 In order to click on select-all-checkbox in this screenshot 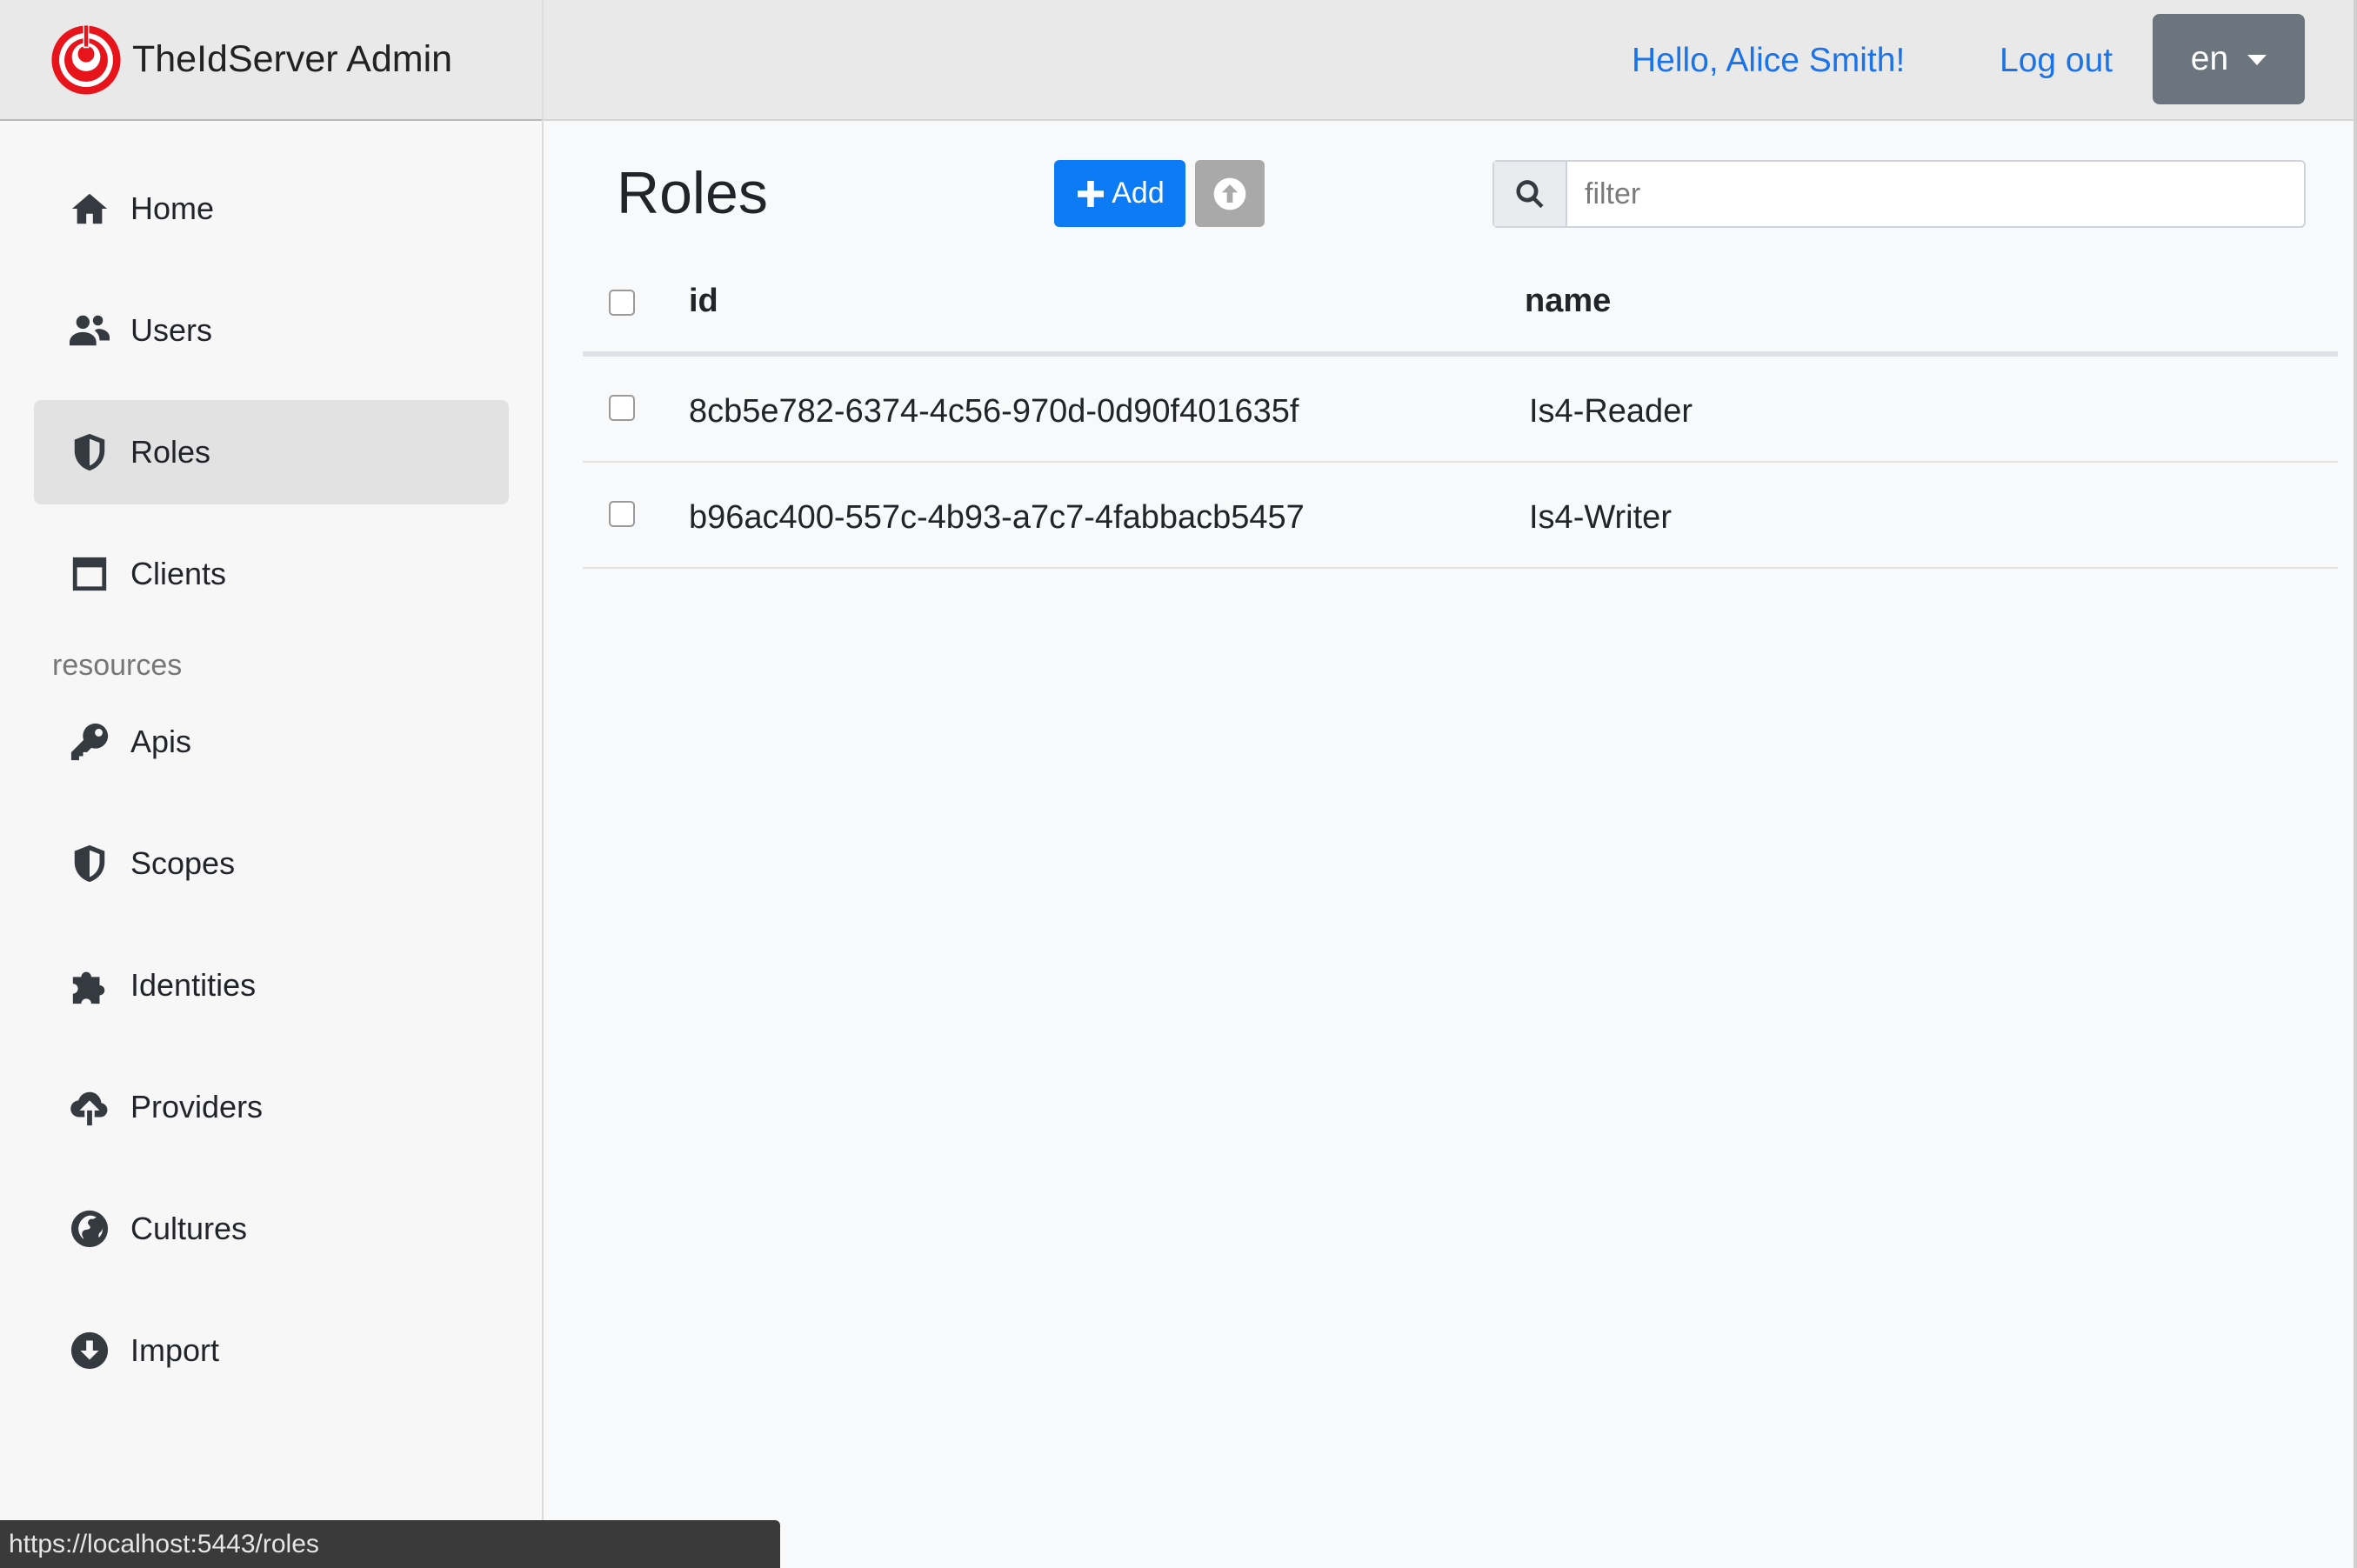, I will do `click(622, 303)`.